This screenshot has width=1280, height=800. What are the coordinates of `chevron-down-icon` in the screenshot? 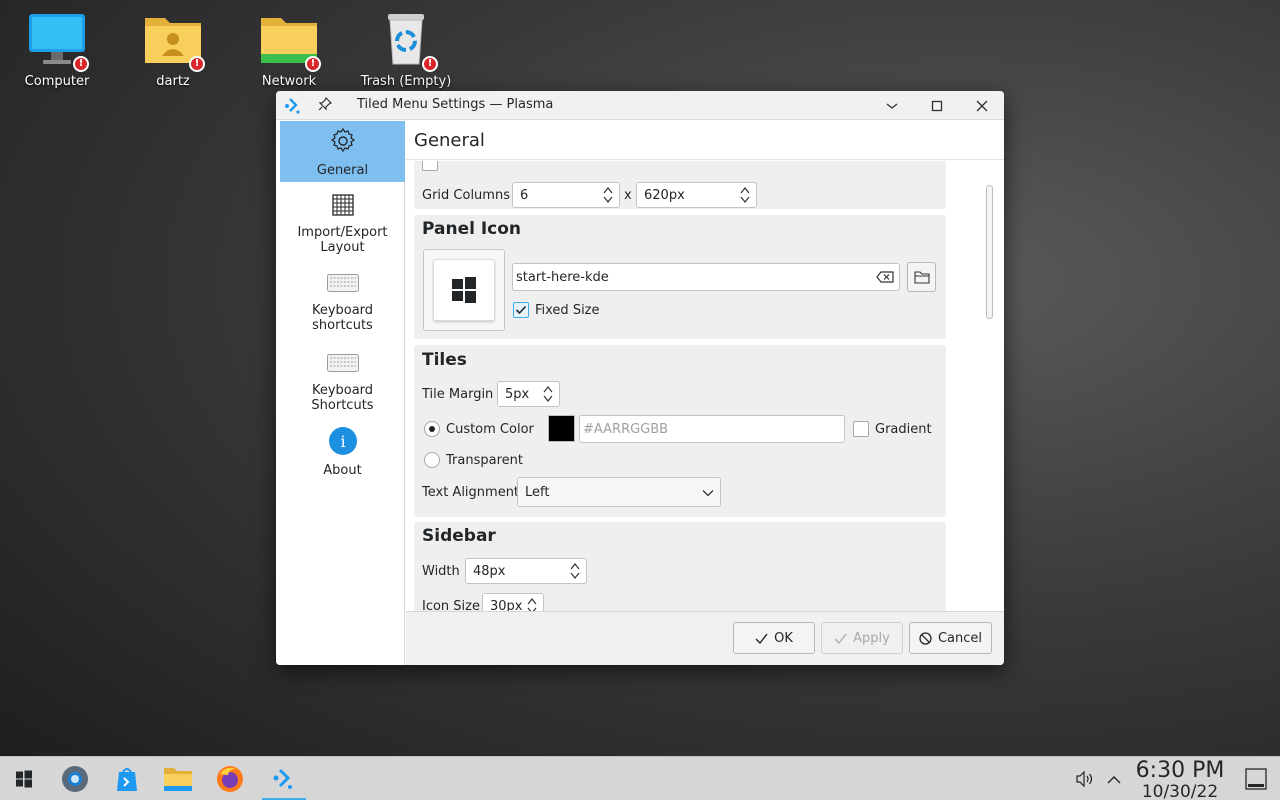 It's located at (708, 493).